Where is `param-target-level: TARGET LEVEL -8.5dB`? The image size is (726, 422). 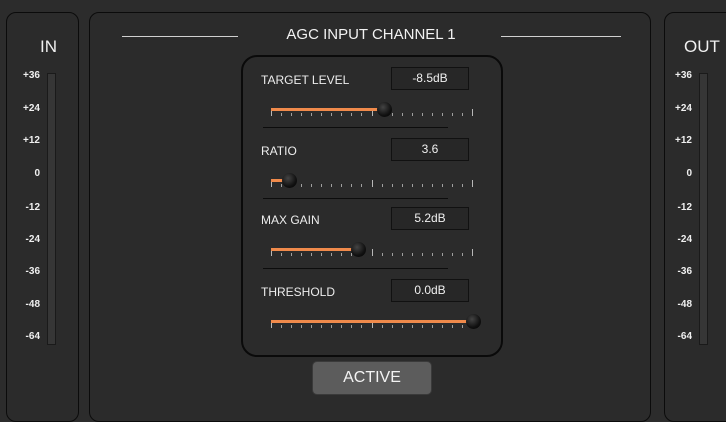 param-target-level: TARGET LEVEL -8.5dB is located at coordinates (371, 97).